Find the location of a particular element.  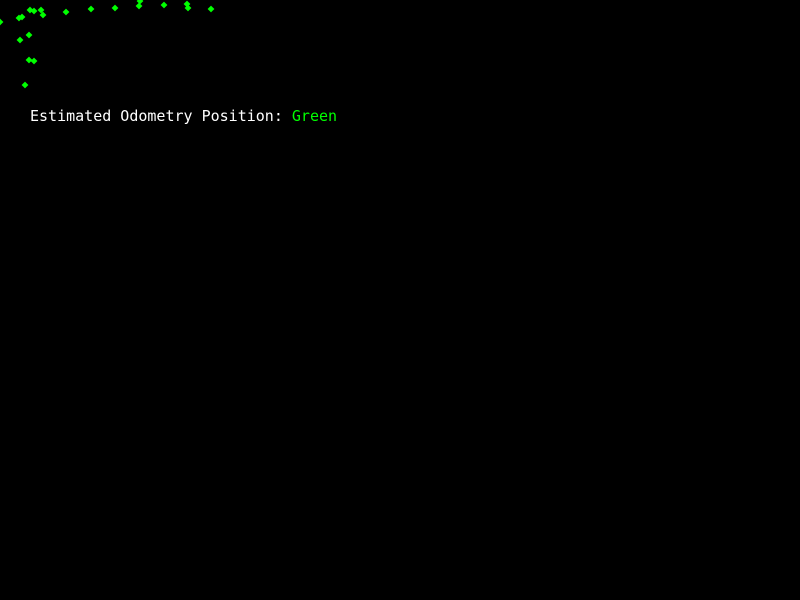

odometry-plot is located at coordinates (107, 44).